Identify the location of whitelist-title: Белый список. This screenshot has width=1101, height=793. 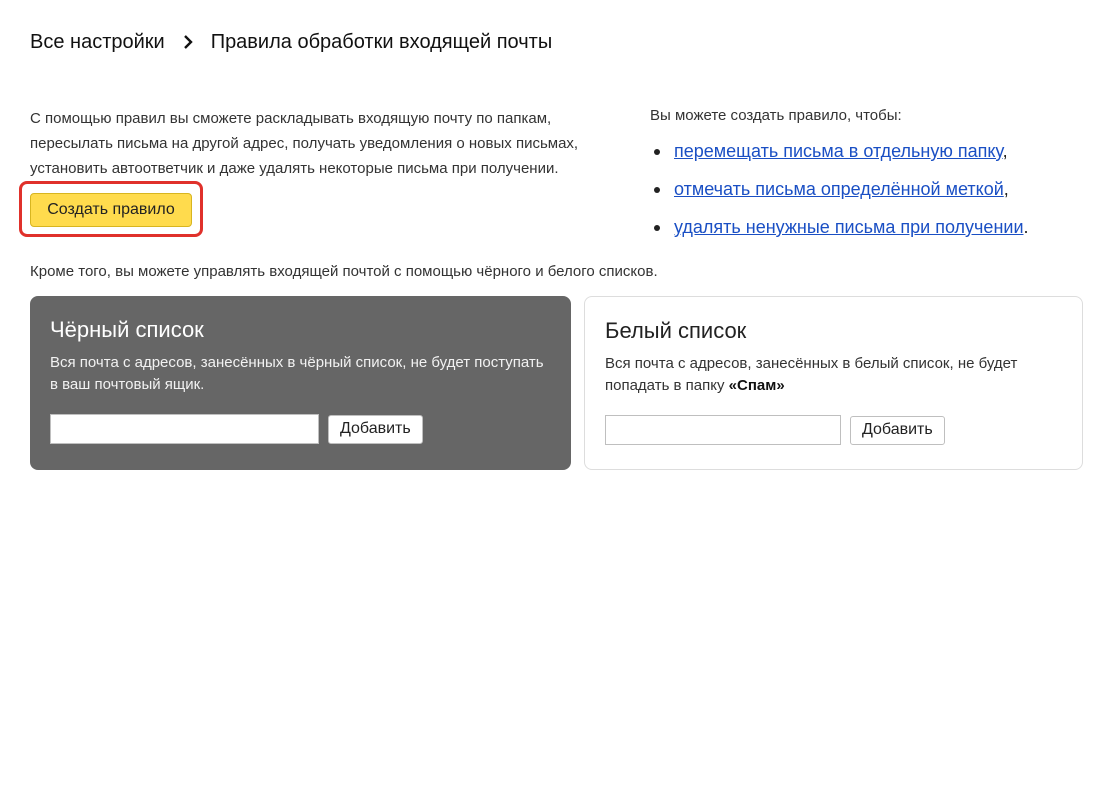
(676, 330).